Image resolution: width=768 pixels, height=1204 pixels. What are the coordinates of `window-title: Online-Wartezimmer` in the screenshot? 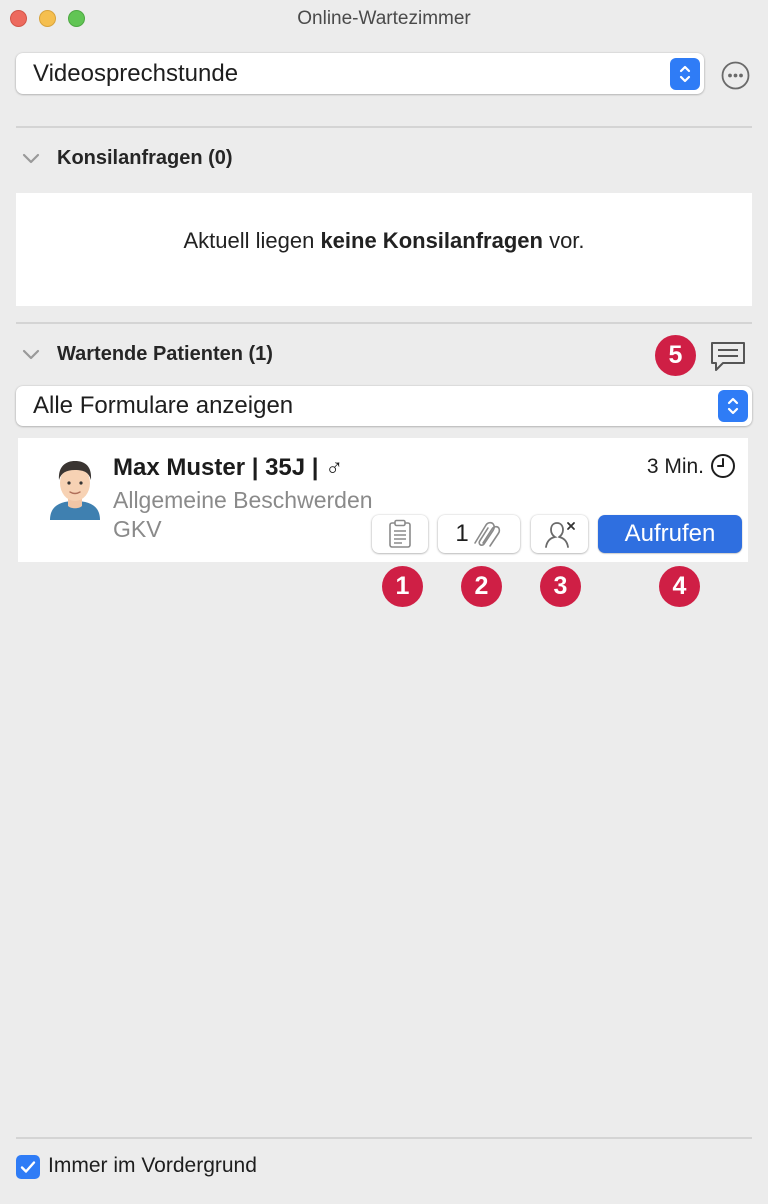 It's located at (384, 18).